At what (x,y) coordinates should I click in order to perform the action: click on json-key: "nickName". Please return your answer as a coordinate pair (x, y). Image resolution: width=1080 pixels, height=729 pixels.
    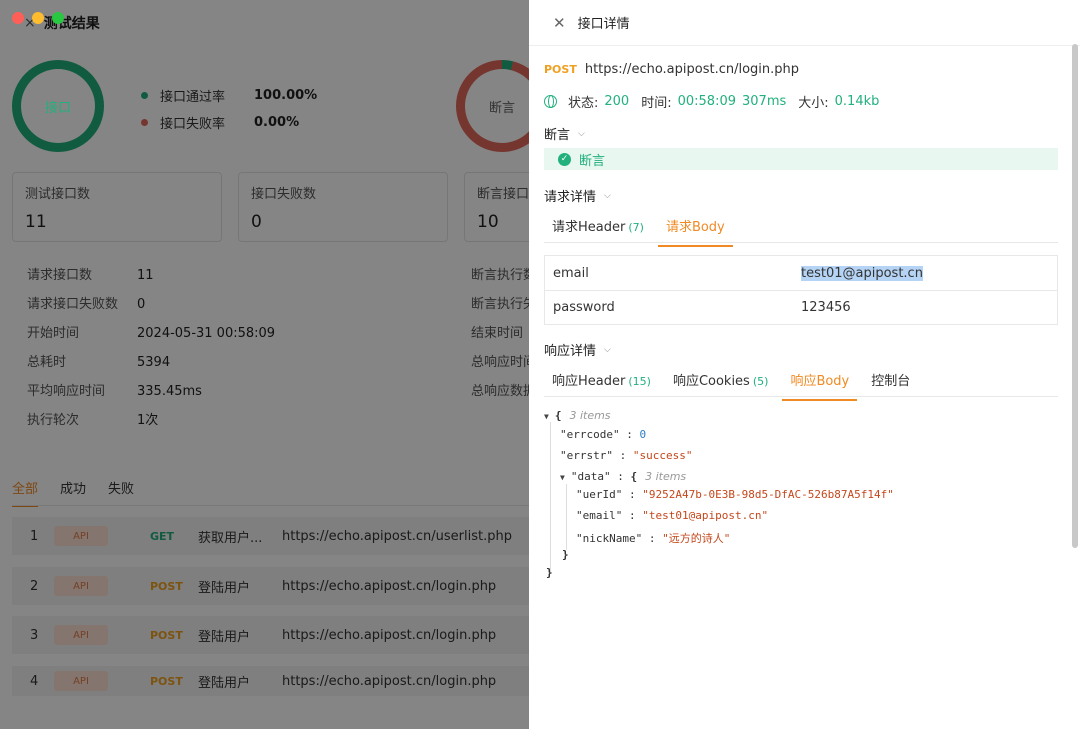
    Looking at the image, I should click on (609, 538).